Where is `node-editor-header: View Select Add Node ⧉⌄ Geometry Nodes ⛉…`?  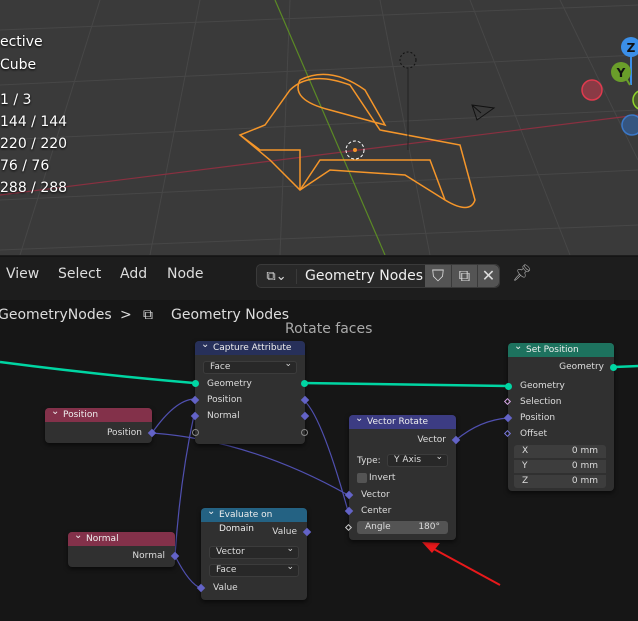 node-editor-header: View Select Add Node ⧉⌄ Geometry Nodes ⛉… is located at coordinates (319, 274).